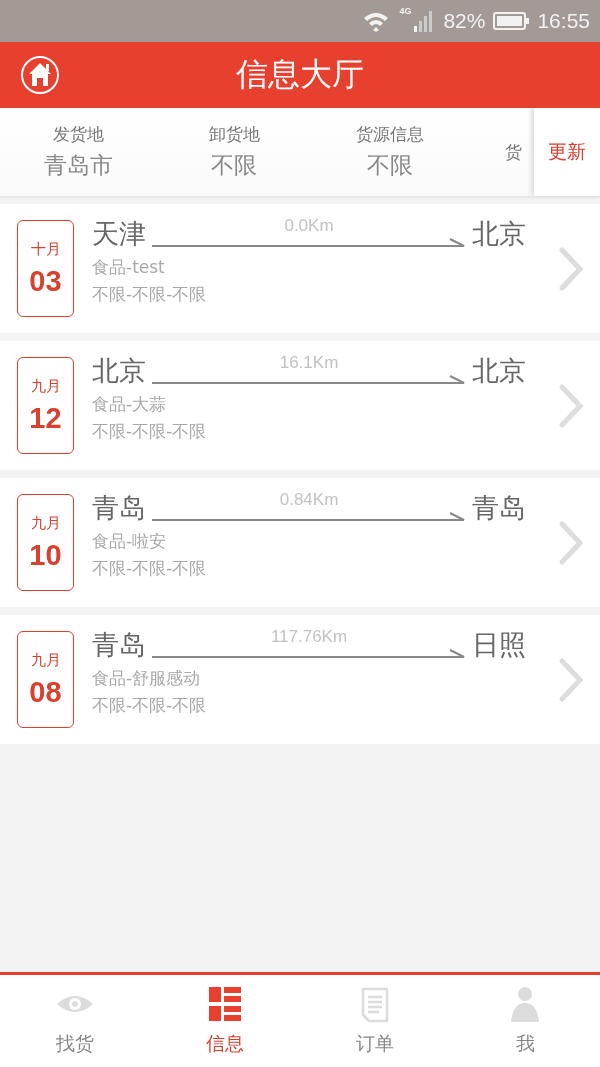  I want to click on battery-percent: 82%, so click(464, 21).